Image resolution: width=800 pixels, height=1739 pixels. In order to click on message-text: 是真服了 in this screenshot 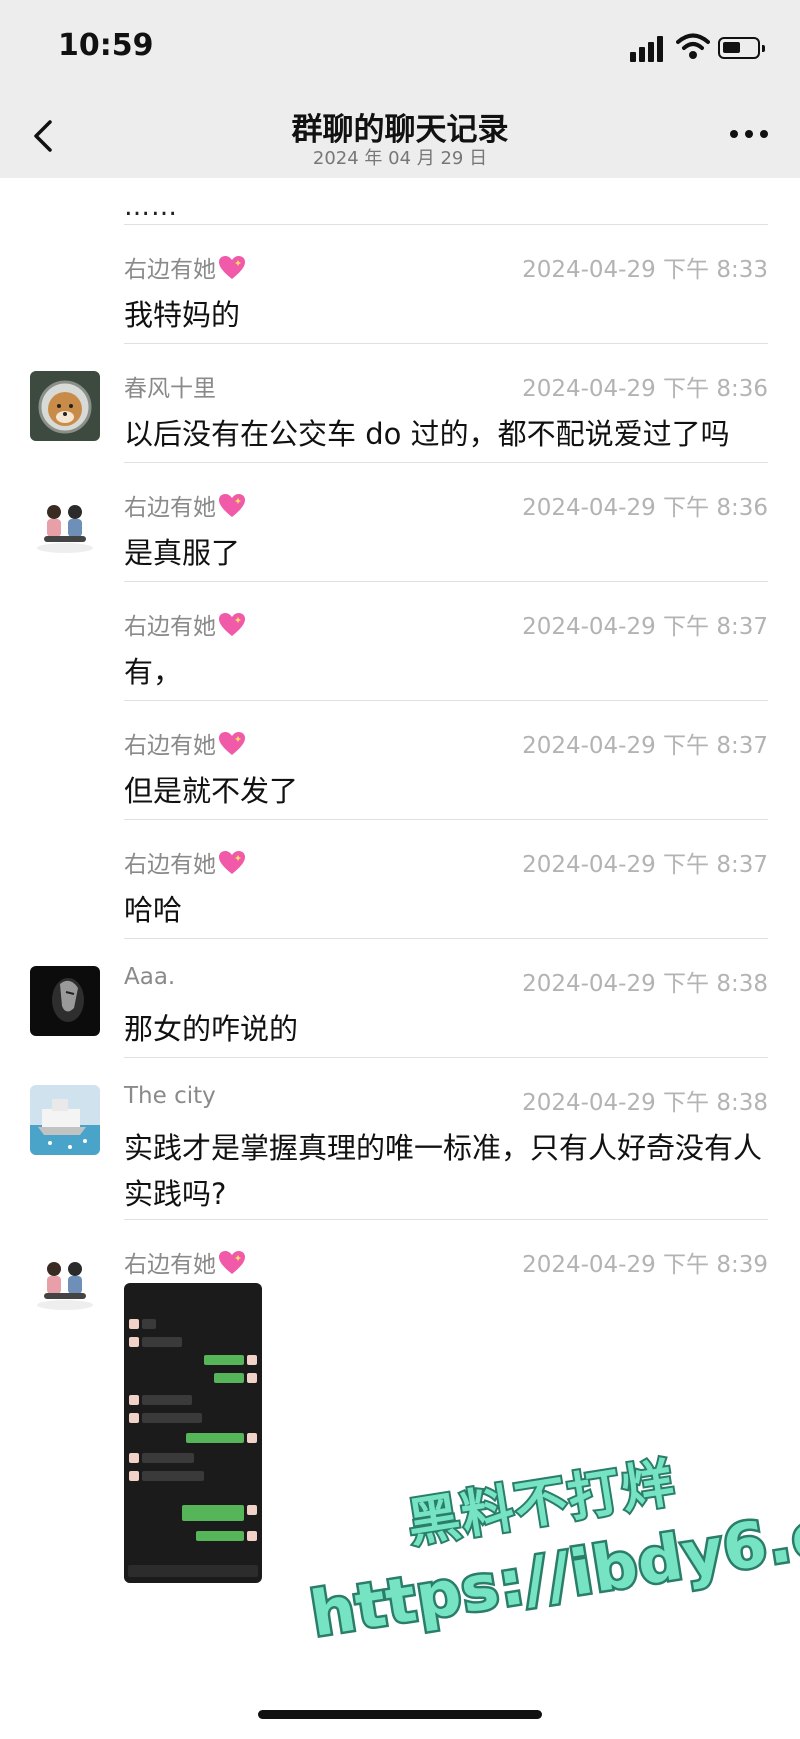, I will do `click(182, 553)`.